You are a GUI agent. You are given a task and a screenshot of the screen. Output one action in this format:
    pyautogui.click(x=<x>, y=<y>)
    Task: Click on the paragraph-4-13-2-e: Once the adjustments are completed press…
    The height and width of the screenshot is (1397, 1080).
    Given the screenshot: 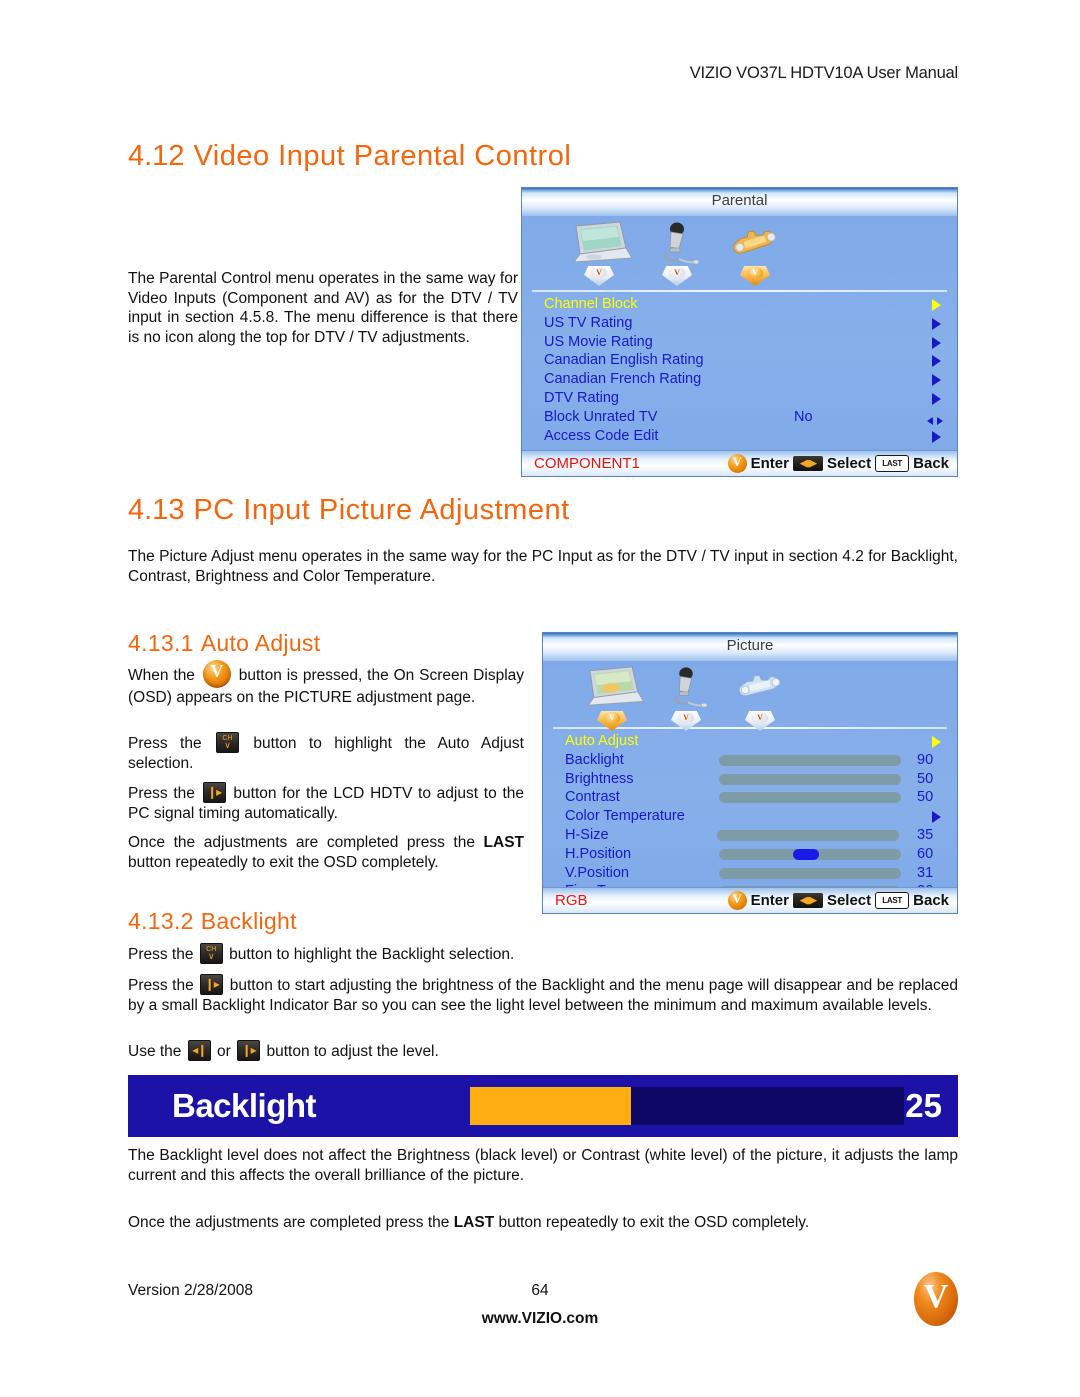 What is the action you would take?
    pyautogui.click(x=543, y=1223)
    